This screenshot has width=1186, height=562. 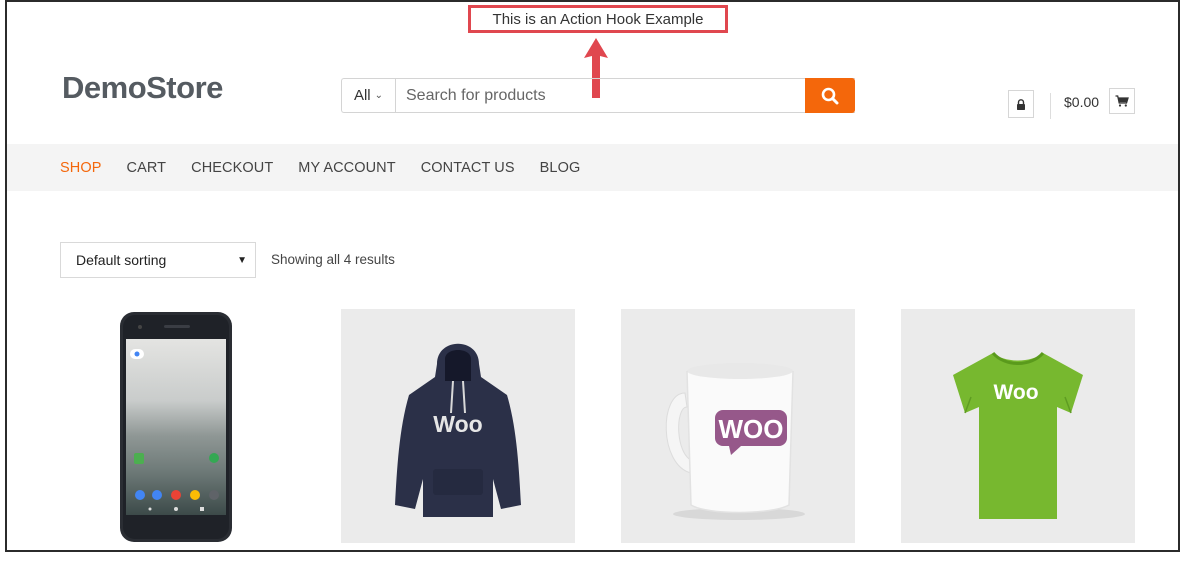 What do you see at coordinates (121, 260) in the screenshot?
I see `sorting-selected-value: Default sorting` at bounding box center [121, 260].